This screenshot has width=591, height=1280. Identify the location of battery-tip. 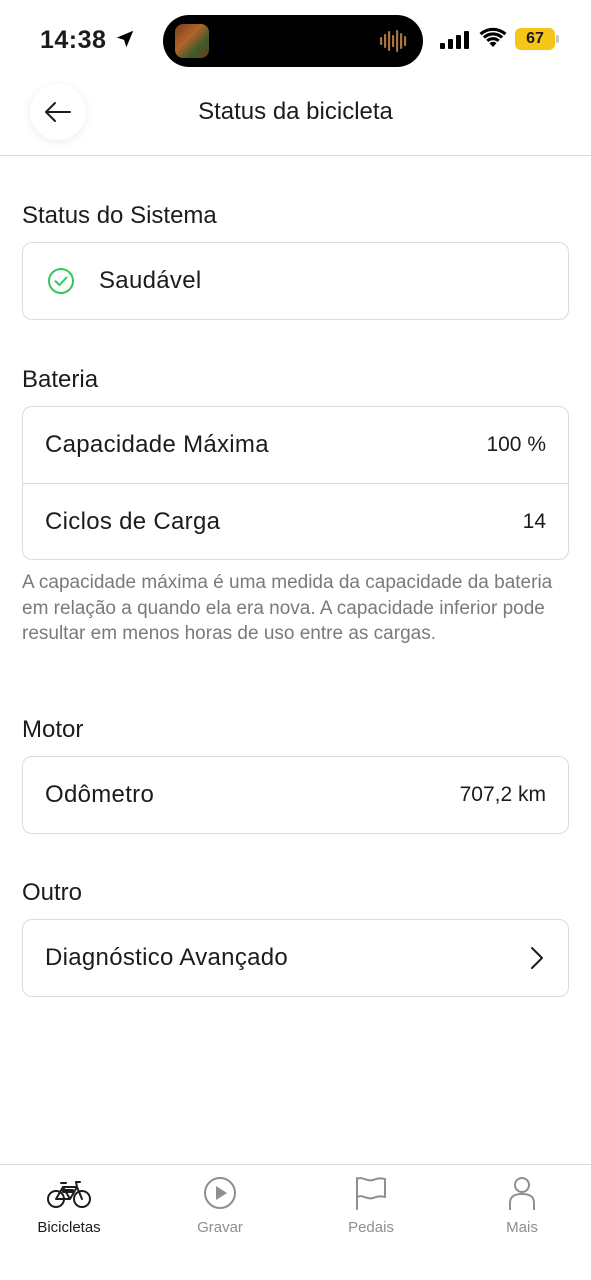
(557, 39).